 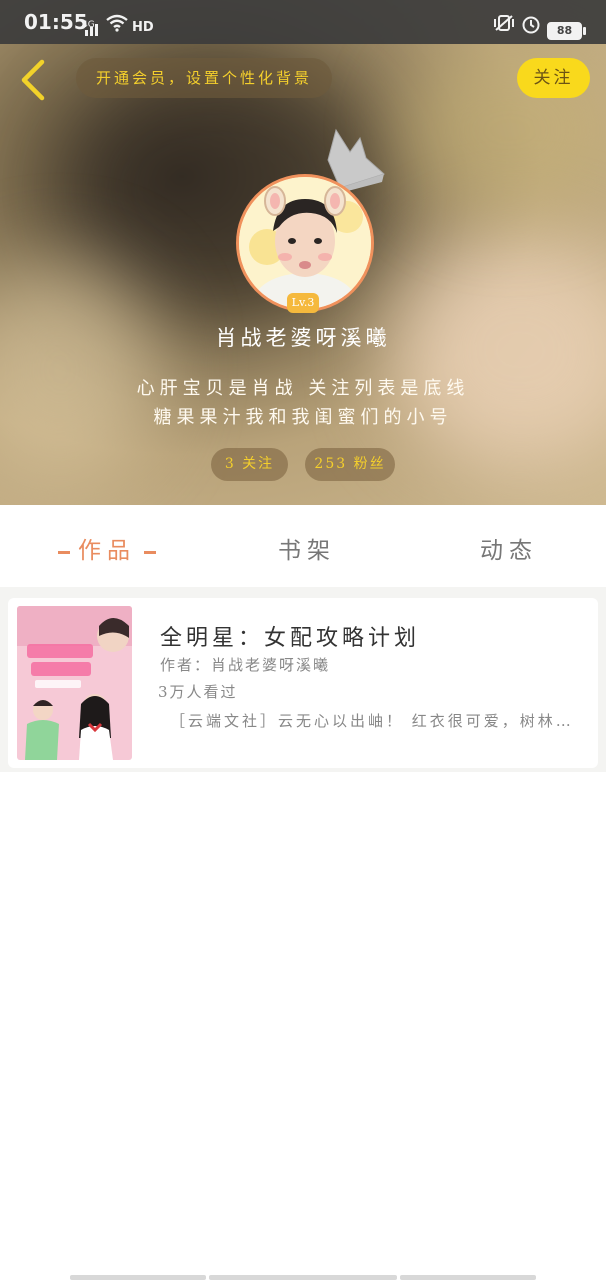 I want to click on avatar, so click(x=305, y=243).